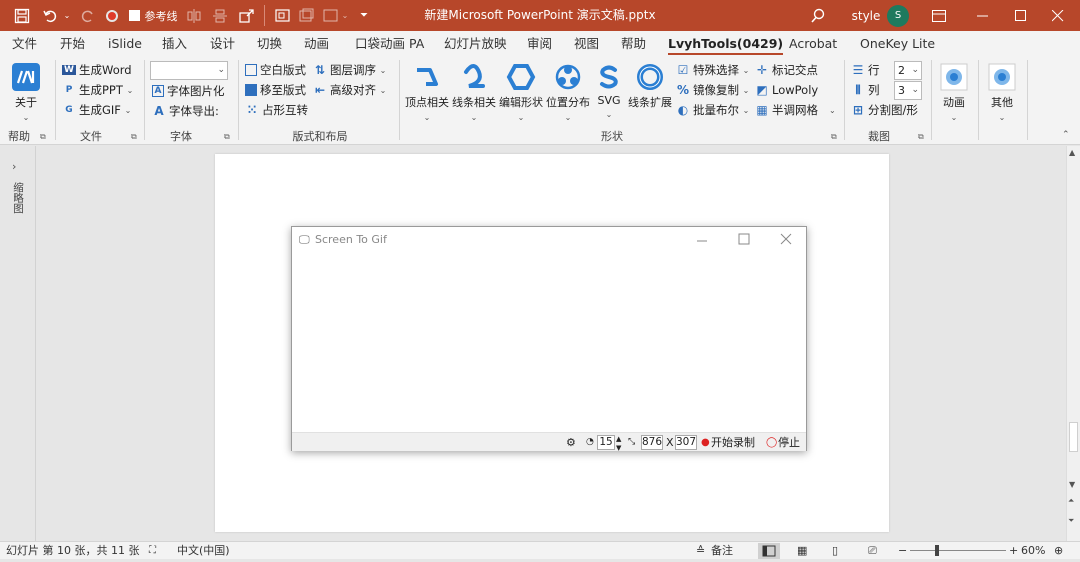 The height and width of the screenshot is (562, 1080). What do you see at coordinates (939, 15) in the screenshot?
I see `ribbon-display-icon` at bounding box center [939, 15].